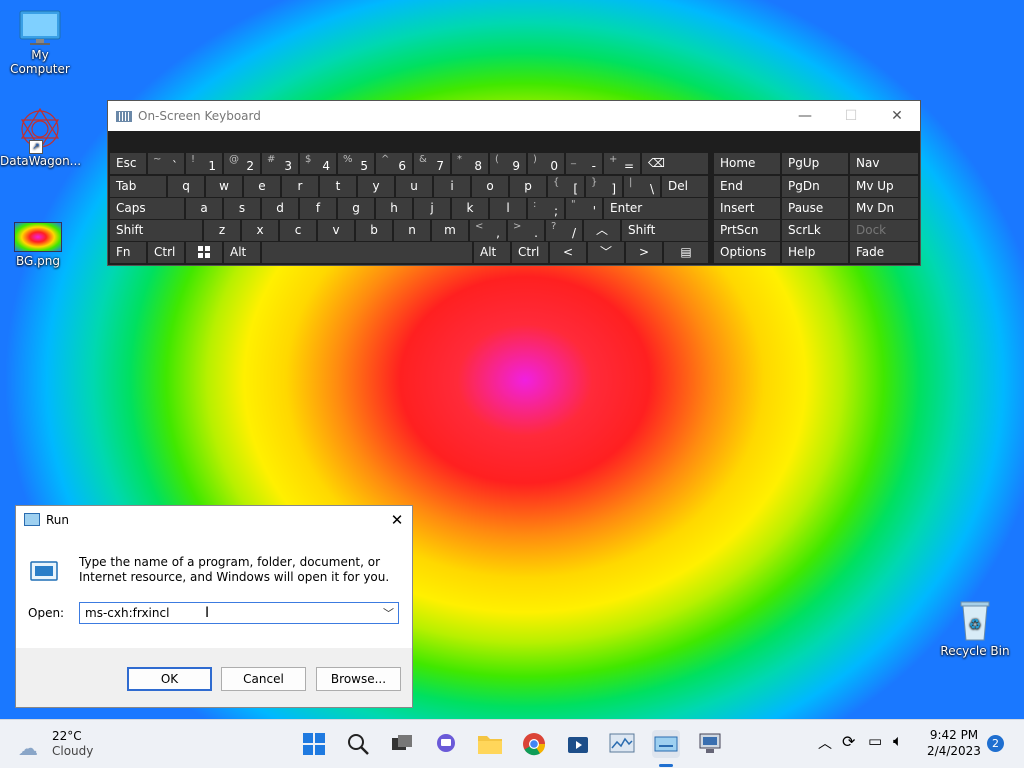 Image resolution: width=1024 pixels, height=768 pixels. Describe the element at coordinates (204, 163) in the screenshot. I see `key-1: ! 1` at that location.